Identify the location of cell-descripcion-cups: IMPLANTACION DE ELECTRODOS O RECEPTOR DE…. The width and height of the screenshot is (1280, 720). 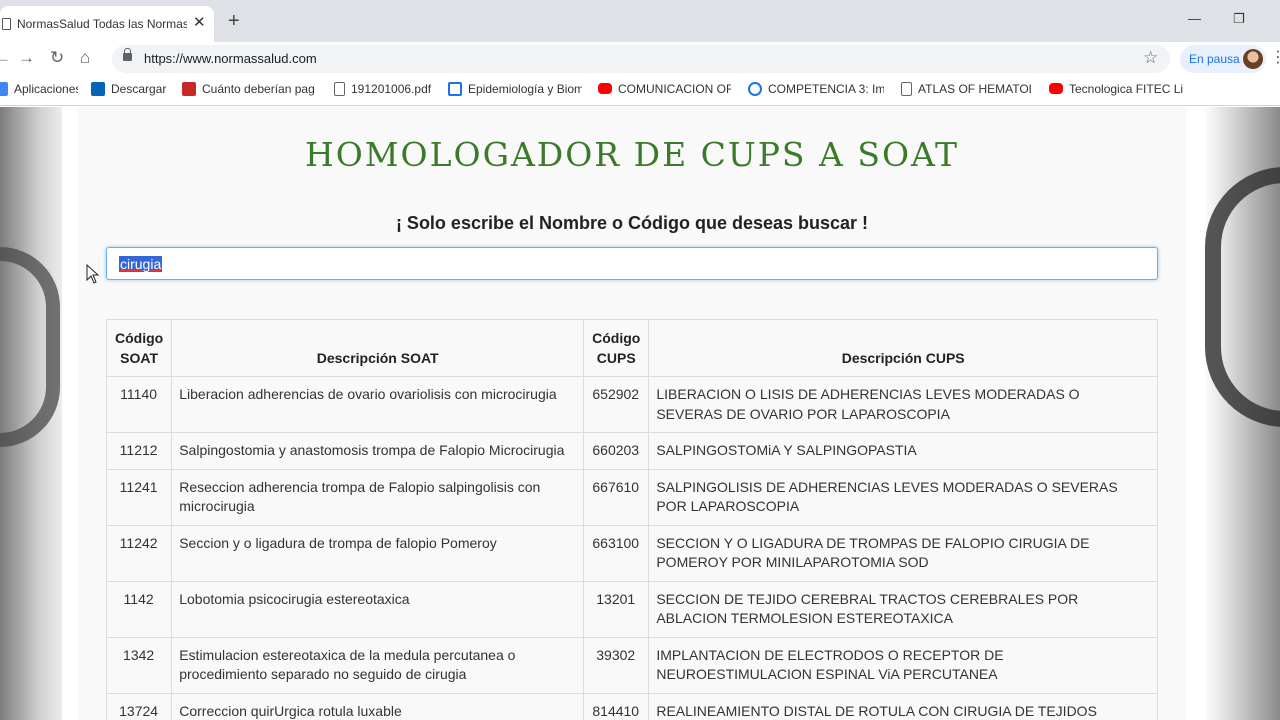
(903, 665).